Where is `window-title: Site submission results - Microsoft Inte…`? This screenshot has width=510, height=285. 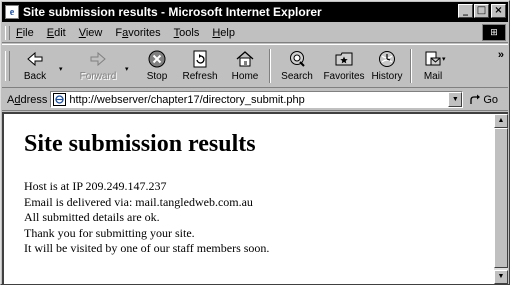 window-title: Site submission results - Microsoft Inte… is located at coordinates (172, 12).